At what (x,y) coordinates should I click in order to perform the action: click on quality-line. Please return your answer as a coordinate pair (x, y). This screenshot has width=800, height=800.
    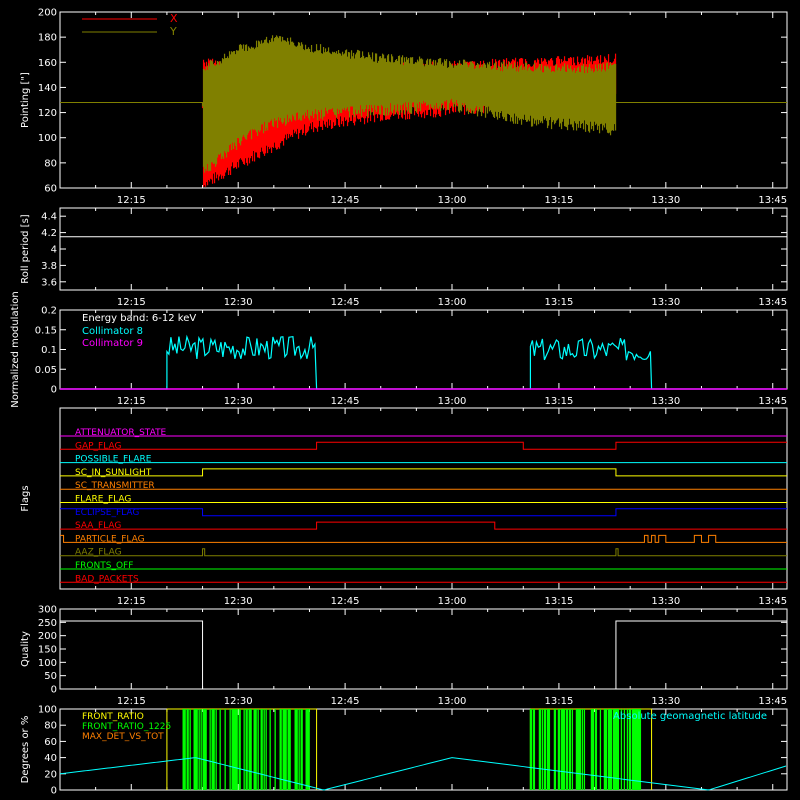
    Looking at the image, I should click on (423, 655).